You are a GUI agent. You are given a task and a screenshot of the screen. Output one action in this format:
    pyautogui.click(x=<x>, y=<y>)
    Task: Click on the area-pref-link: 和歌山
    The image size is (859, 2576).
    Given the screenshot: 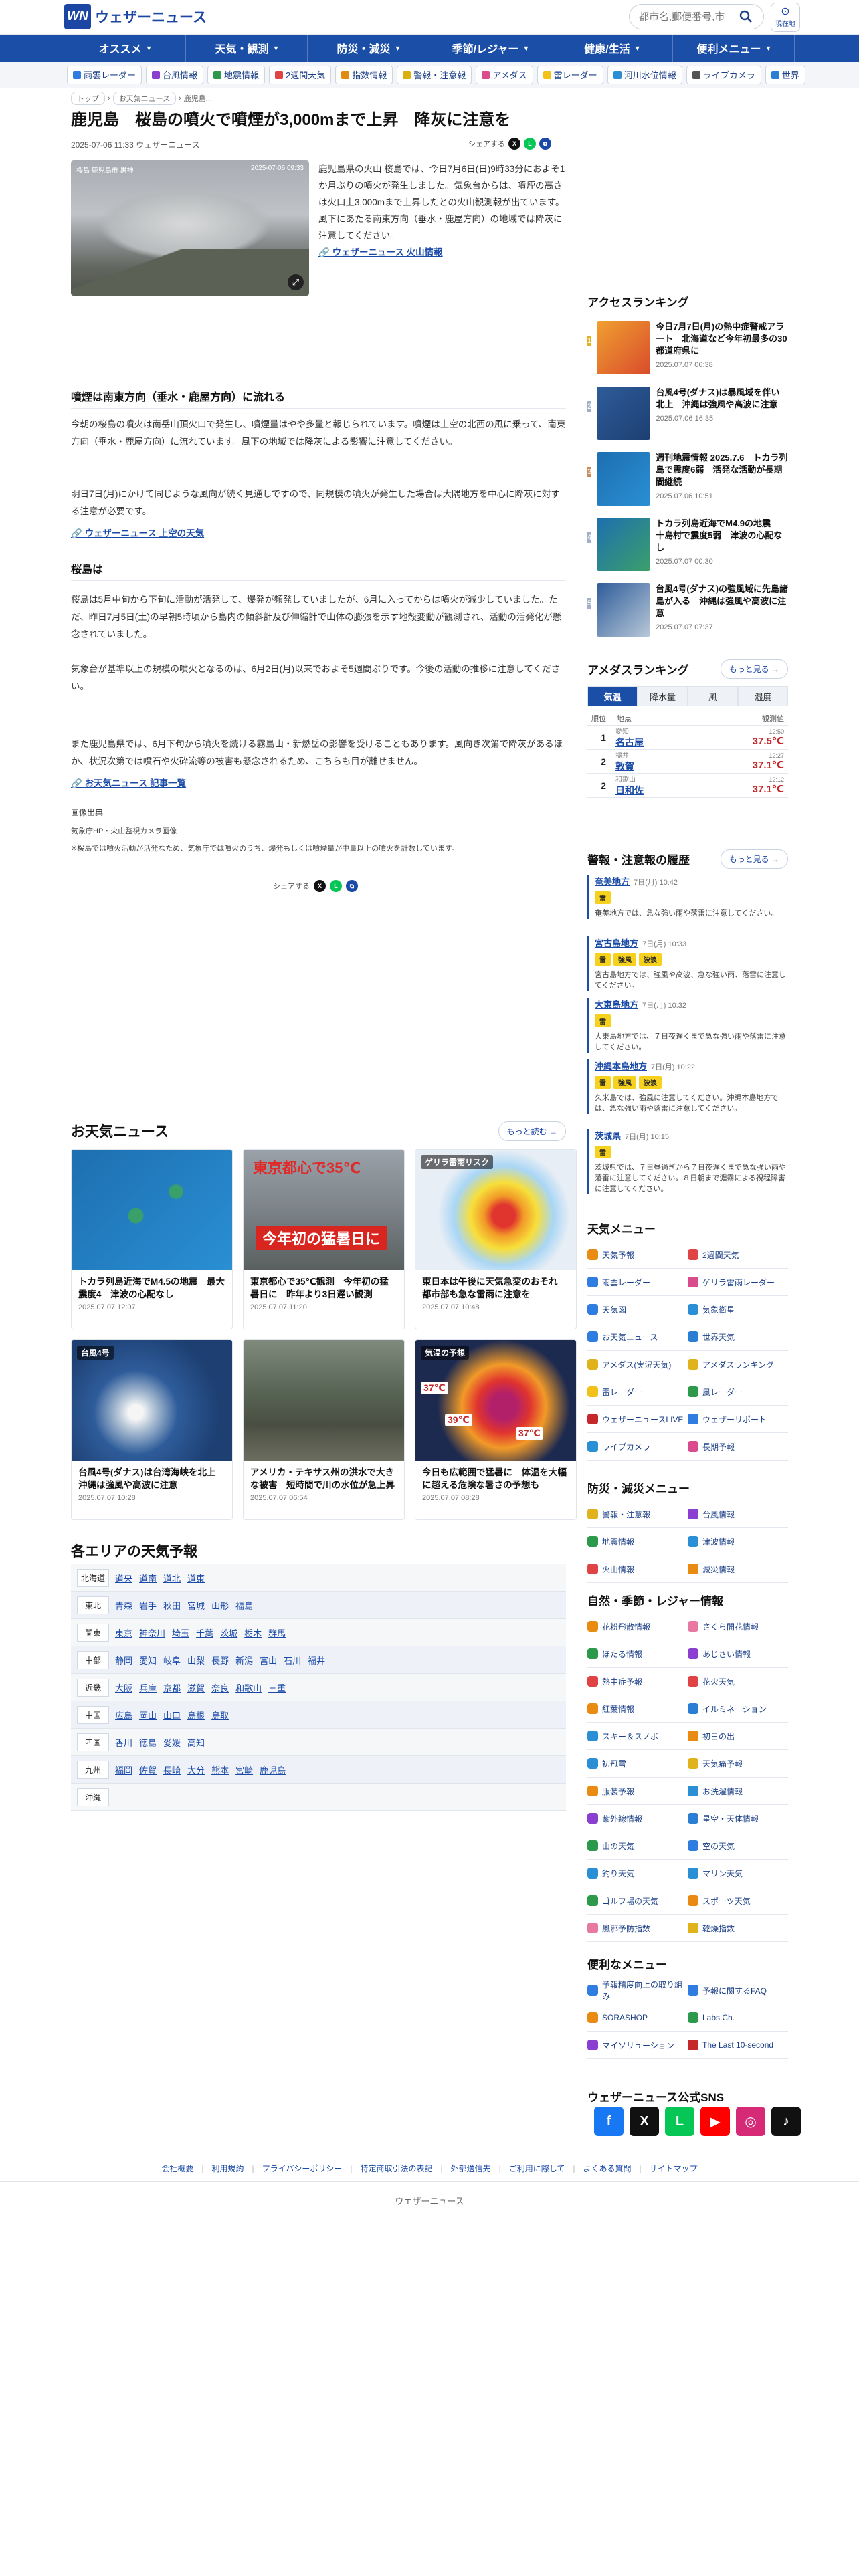 What is the action you would take?
    pyautogui.click(x=248, y=1688)
    